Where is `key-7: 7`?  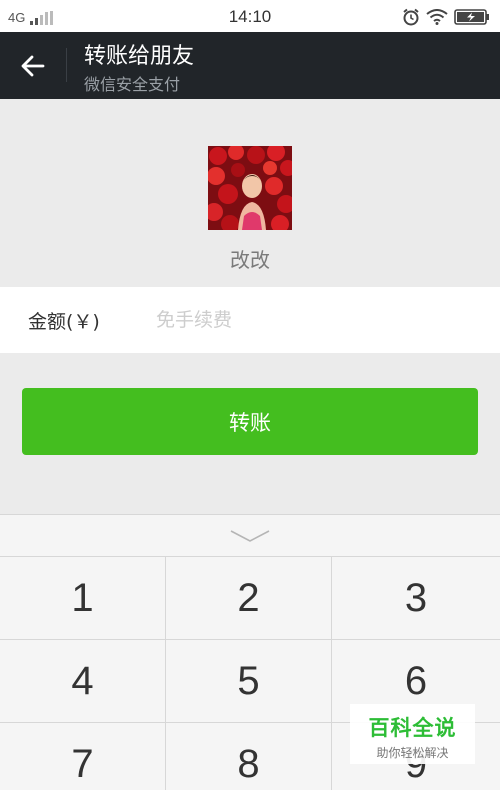
key-7: 7 is located at coordinates (83, 756).